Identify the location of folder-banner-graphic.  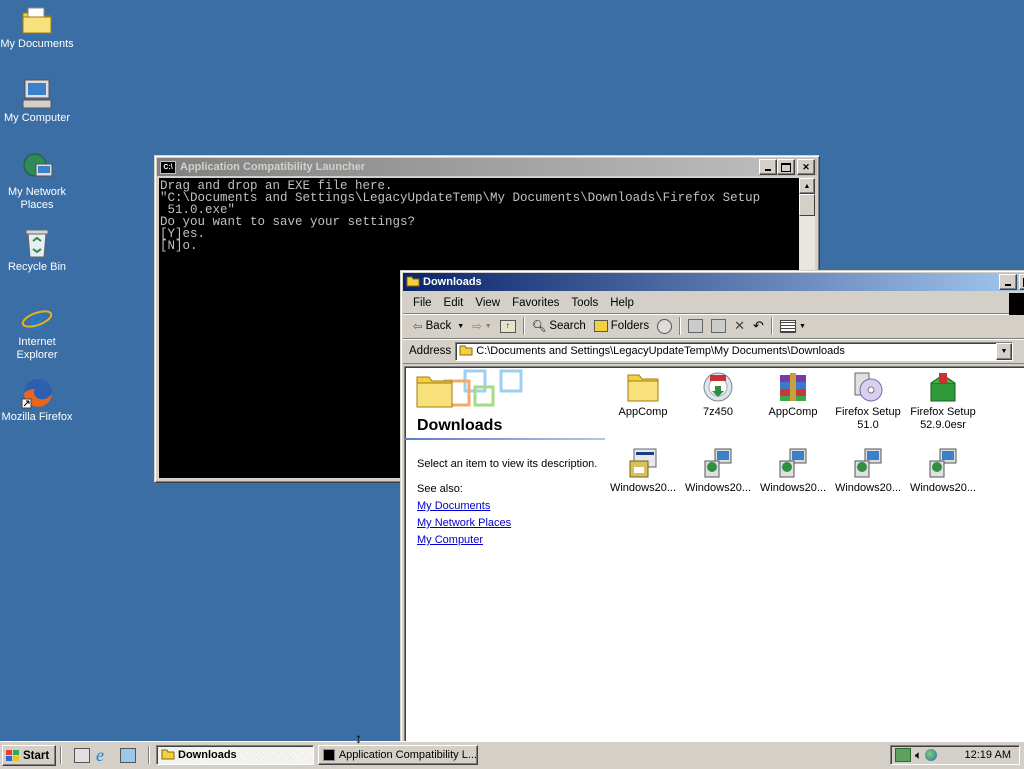
(465, 389).